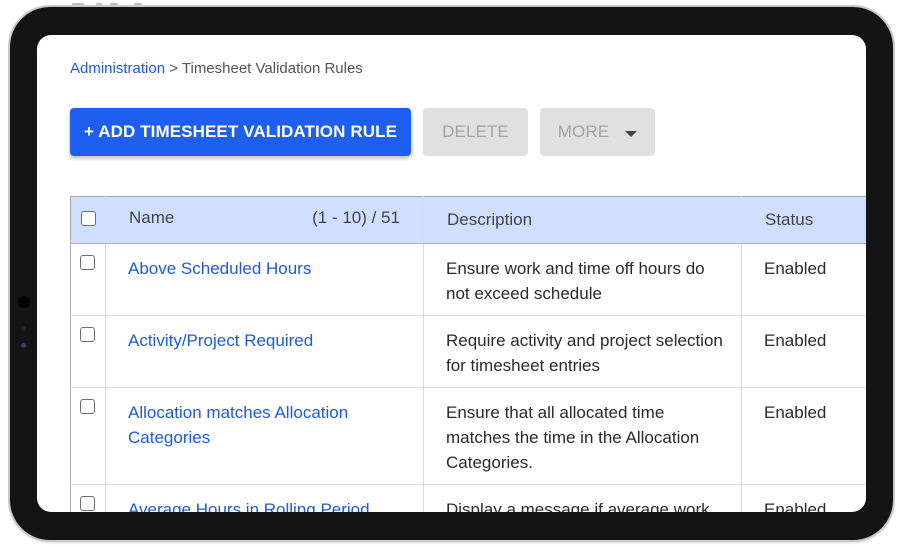  I want to click on caret-down-icon, so click(631, 133).